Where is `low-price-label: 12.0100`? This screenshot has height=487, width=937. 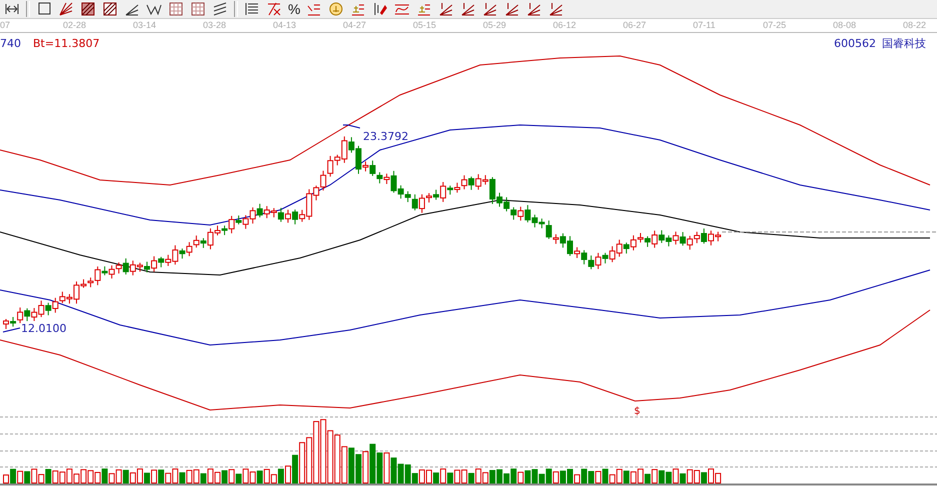 low-price-label: 12.0100 is located at coordinates (43, 328).